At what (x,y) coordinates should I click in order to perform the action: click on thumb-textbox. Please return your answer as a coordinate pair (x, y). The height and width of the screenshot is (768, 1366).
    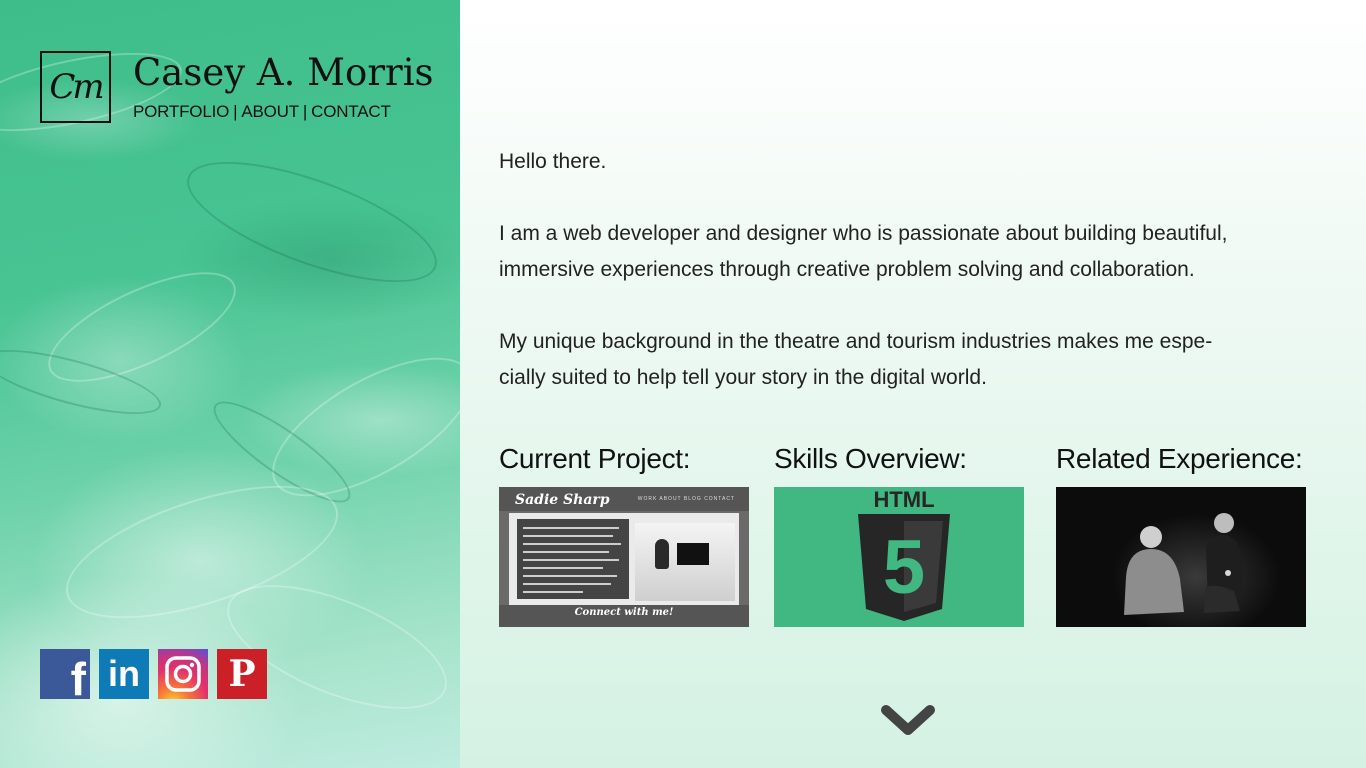
    Looking at the image, I should click on (573, 559).